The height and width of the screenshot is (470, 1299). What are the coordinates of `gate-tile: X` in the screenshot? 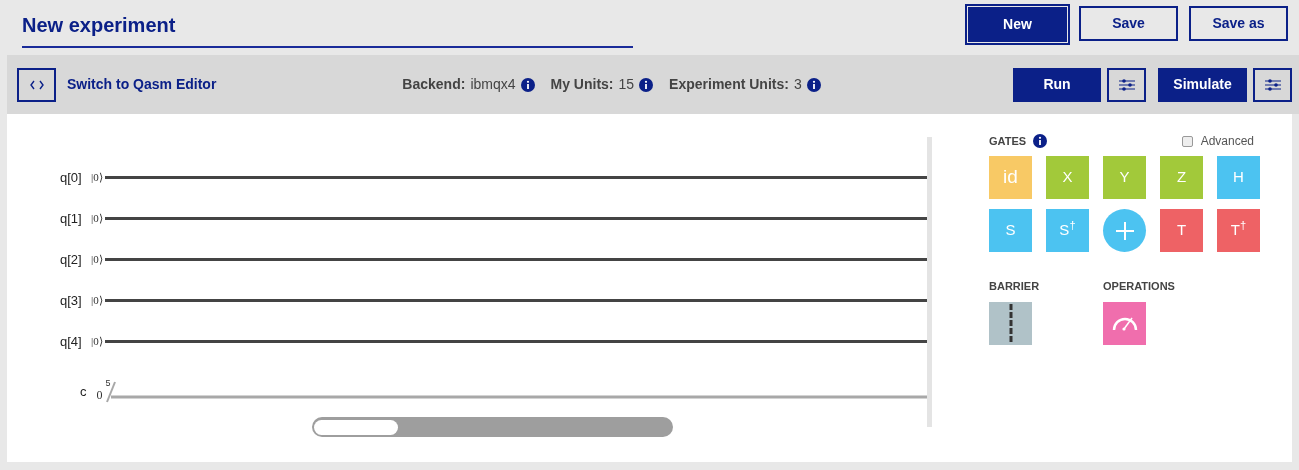 It's located at (1067, 177).